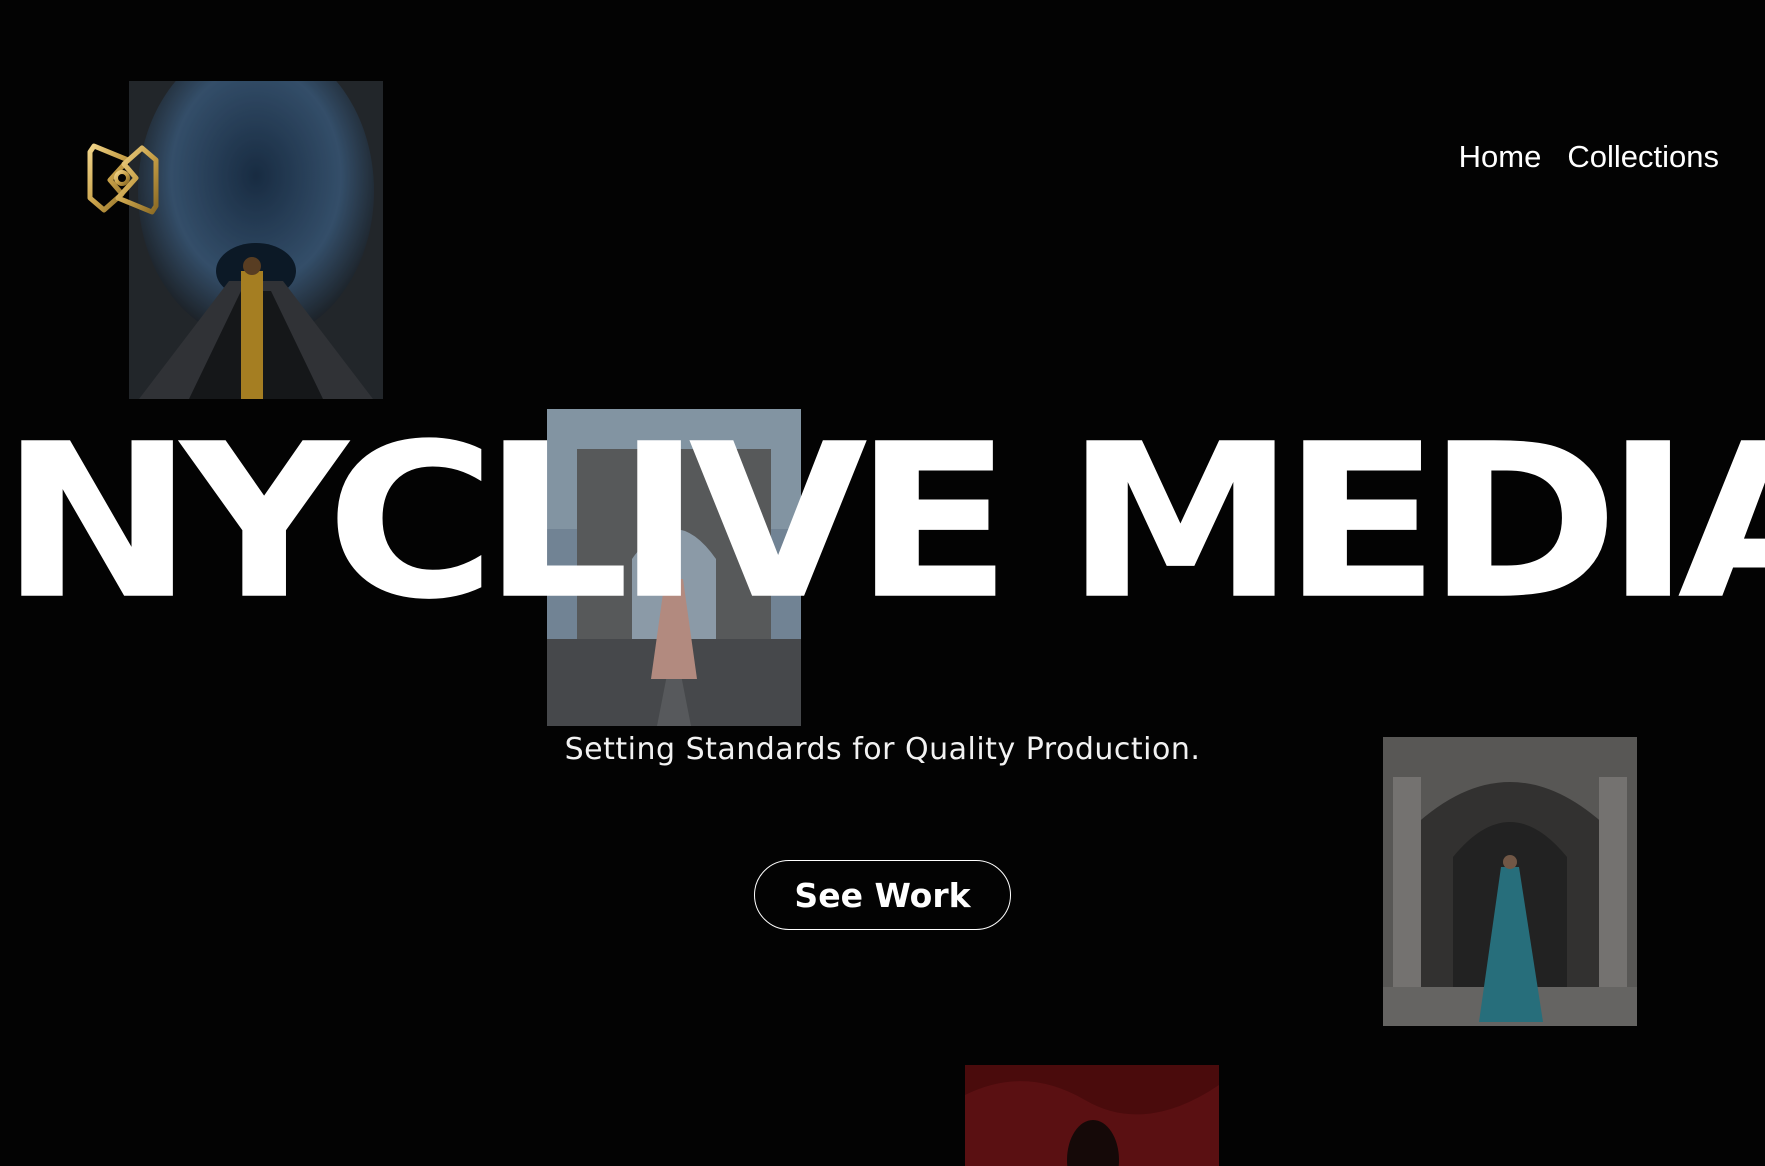  I want to click on top-nav: Home Collections, so click(1589, 157).